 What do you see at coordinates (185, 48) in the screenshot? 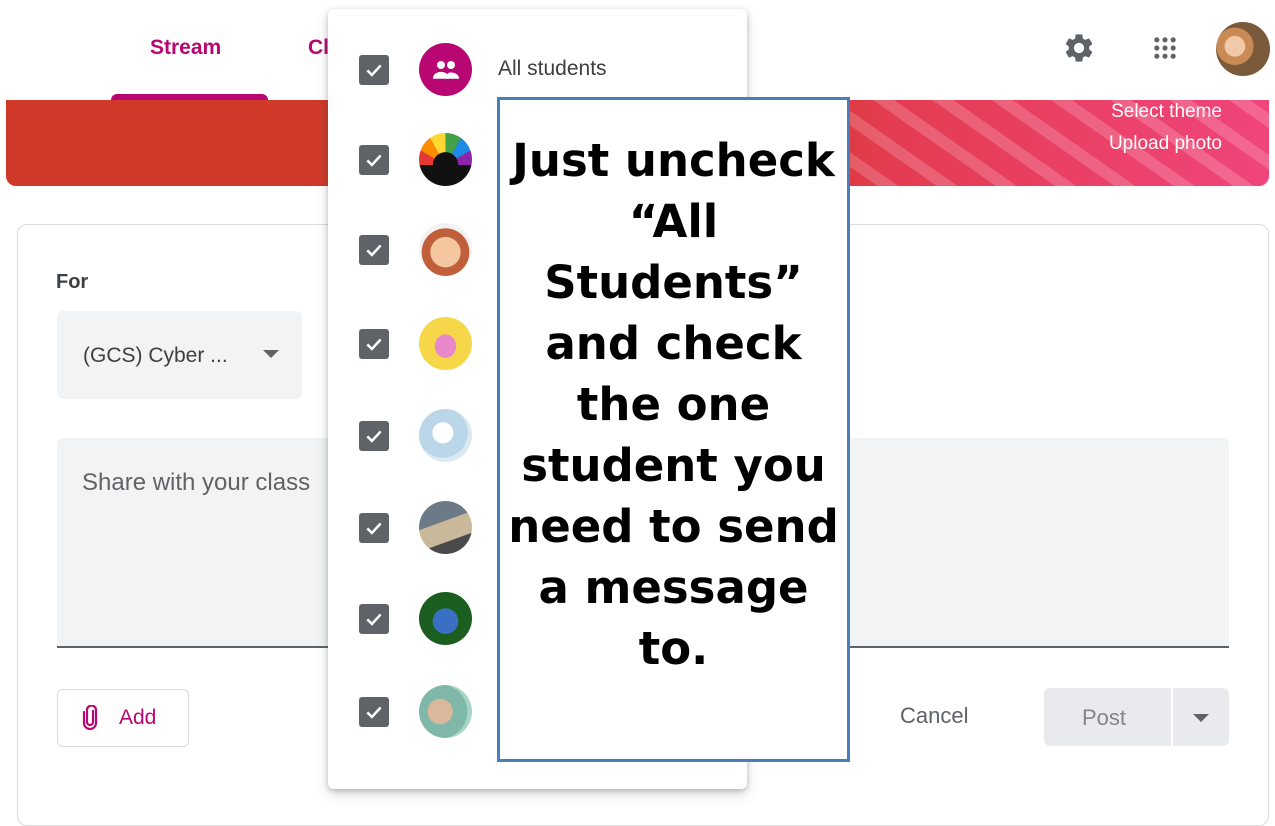
I see `tab-stream: Stream` at bounding box center [185, 48].